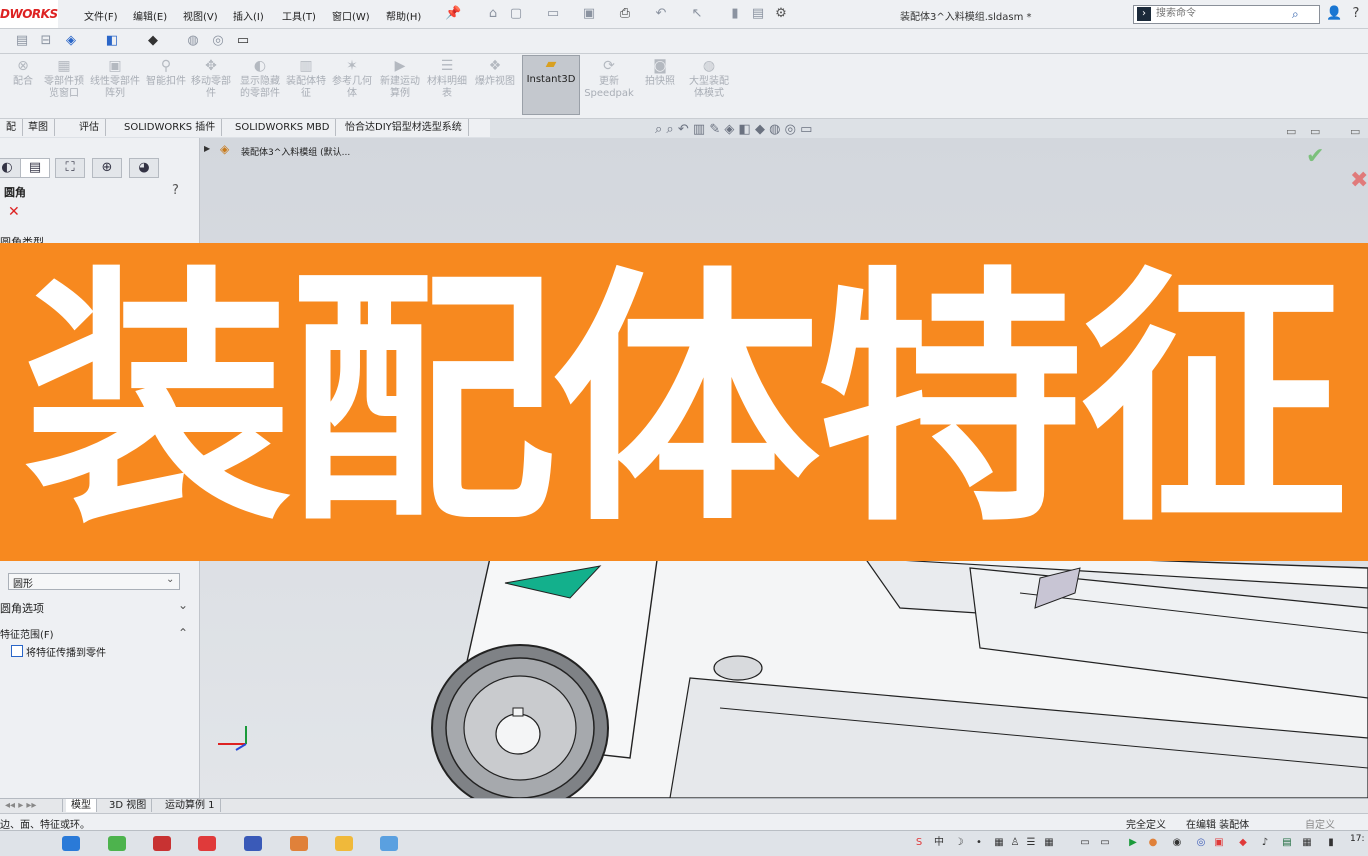  What do you see at coordinates (1201, 843) in the screenshot?
I see `tray-icon: ◎` at bounding box center [1201, 843].